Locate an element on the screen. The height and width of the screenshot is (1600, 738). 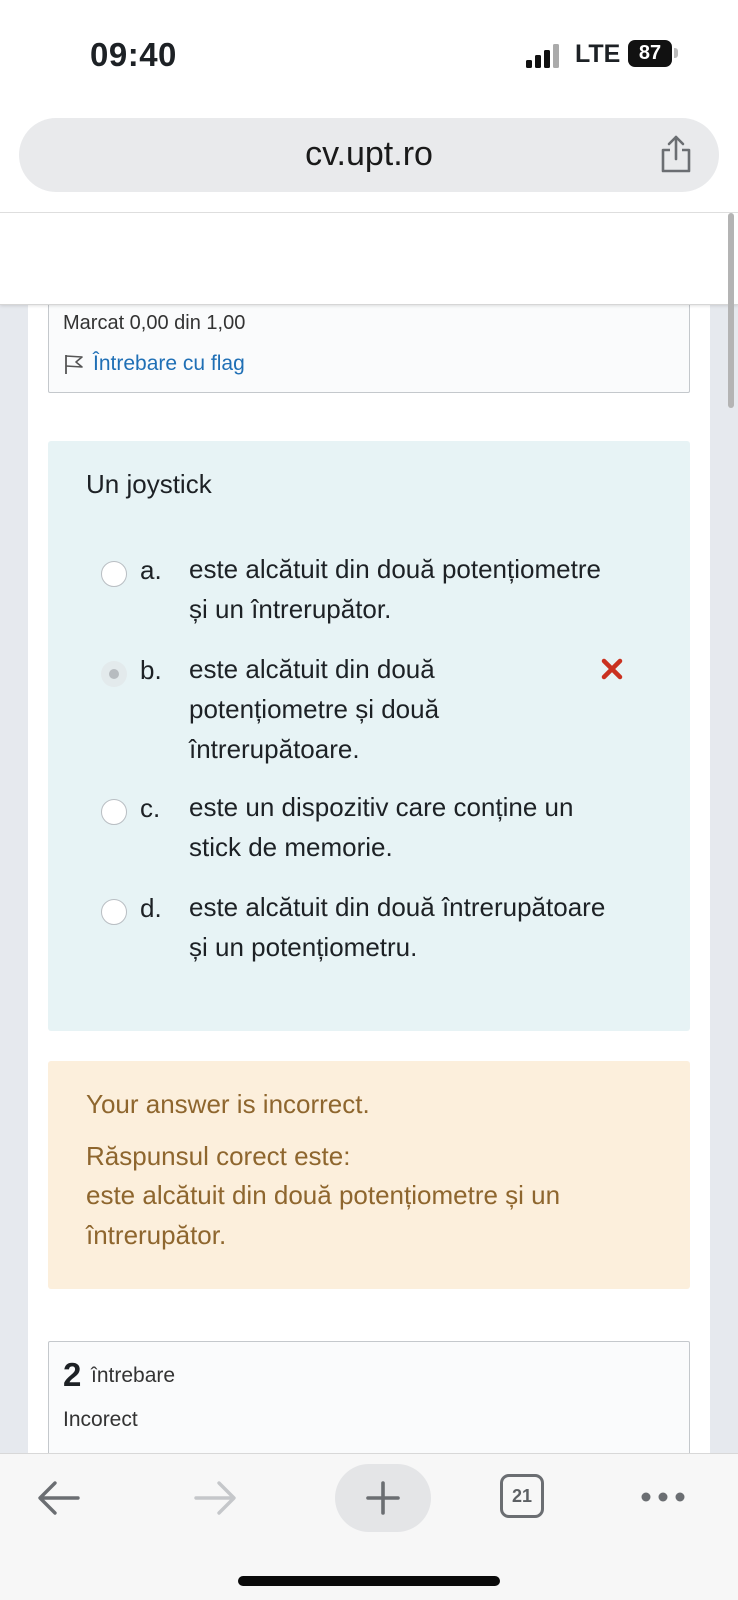
battery-tip is located at coordinates (676, 53).